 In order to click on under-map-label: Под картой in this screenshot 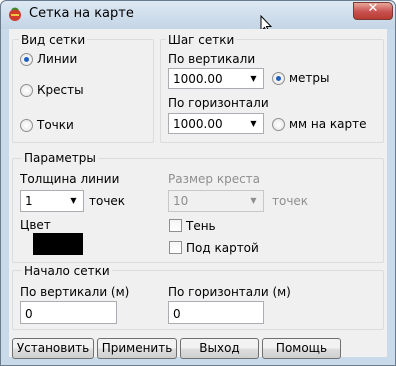, I will do `click(222, 248)`.